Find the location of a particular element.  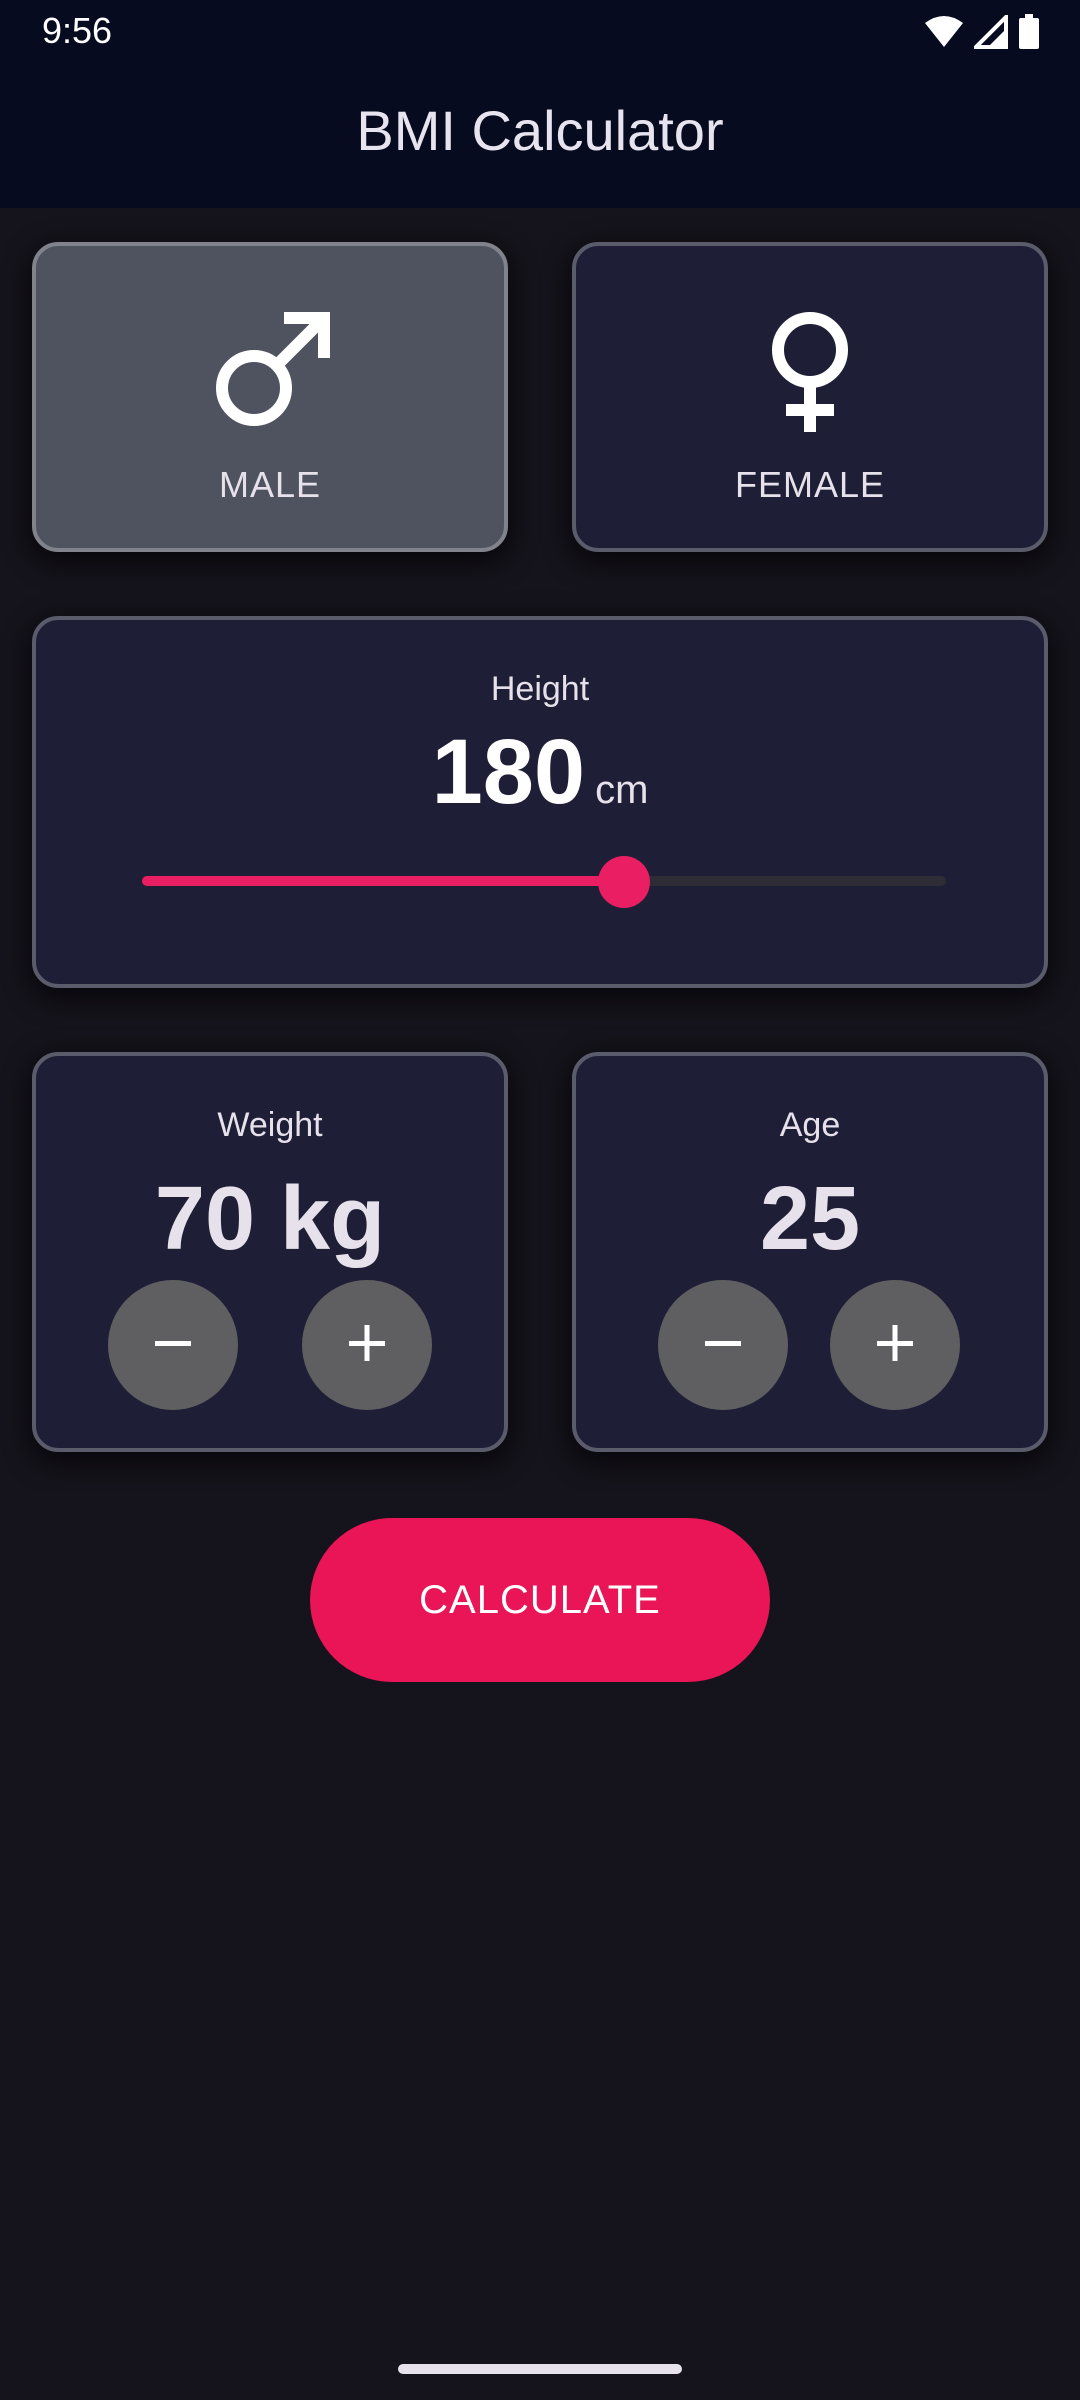

age-card: Age 25 is located at coordinates (810, 1252).